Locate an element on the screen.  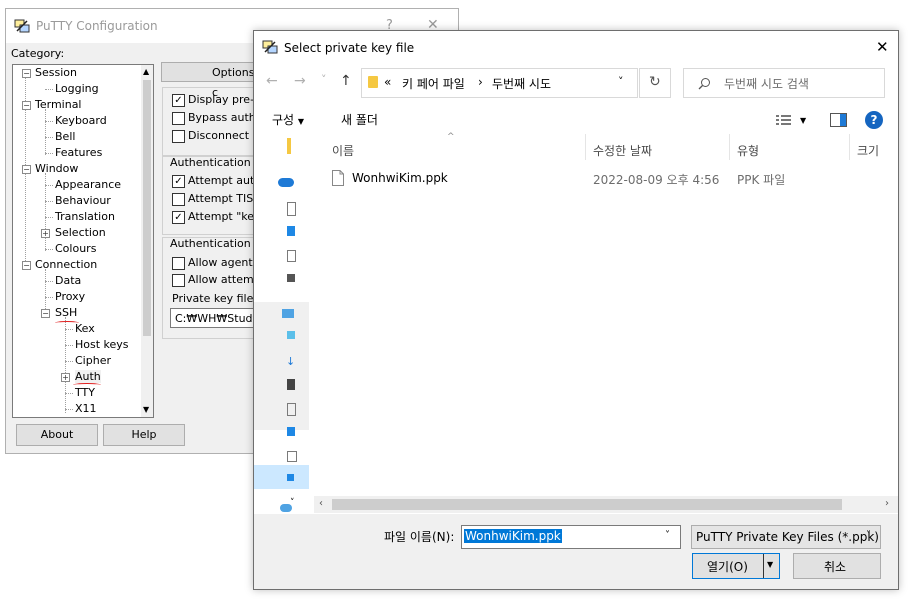
filename-input: WonhwiKim.ppk ˅ is located at coordinates (571, 537).